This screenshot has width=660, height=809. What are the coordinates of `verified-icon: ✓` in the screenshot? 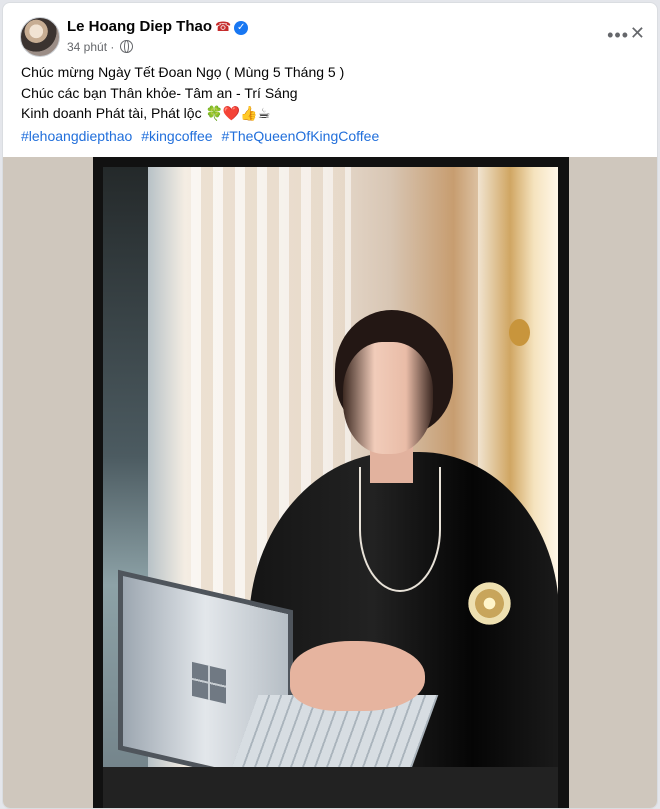 It's located at (241, 28).